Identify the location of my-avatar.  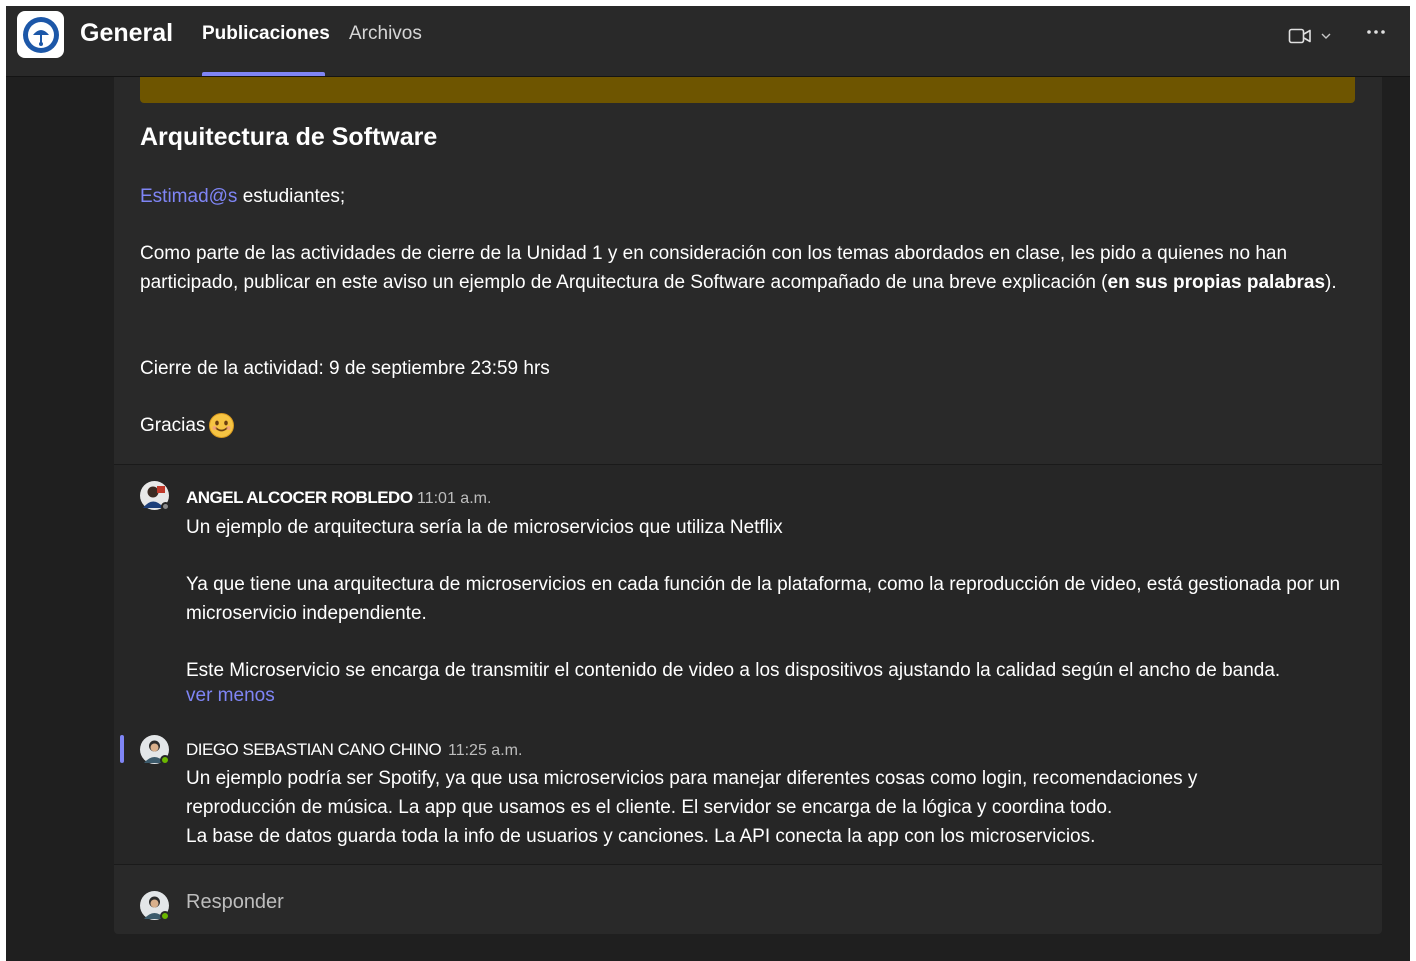
(155, 906).